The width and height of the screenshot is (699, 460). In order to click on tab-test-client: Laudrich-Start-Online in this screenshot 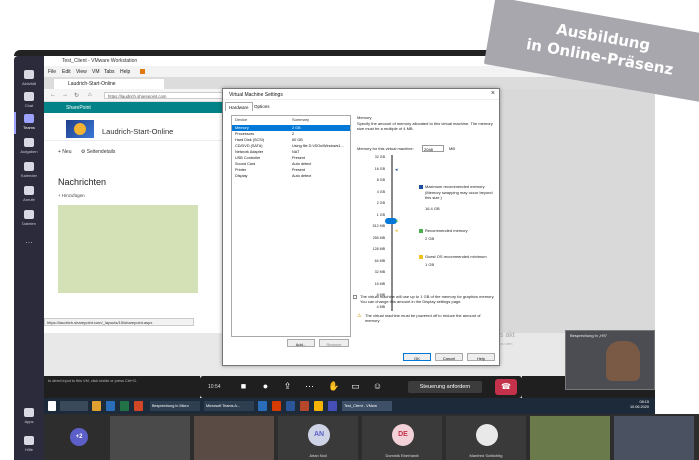, I will do `click(109, 84)`.